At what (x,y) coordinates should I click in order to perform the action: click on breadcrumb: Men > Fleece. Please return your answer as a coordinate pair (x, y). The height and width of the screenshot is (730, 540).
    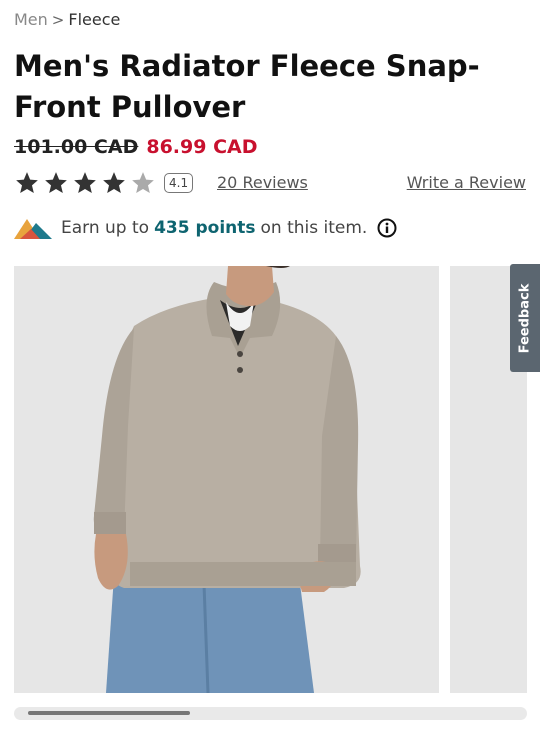
    Looking at the image, I should click on (67, 19).